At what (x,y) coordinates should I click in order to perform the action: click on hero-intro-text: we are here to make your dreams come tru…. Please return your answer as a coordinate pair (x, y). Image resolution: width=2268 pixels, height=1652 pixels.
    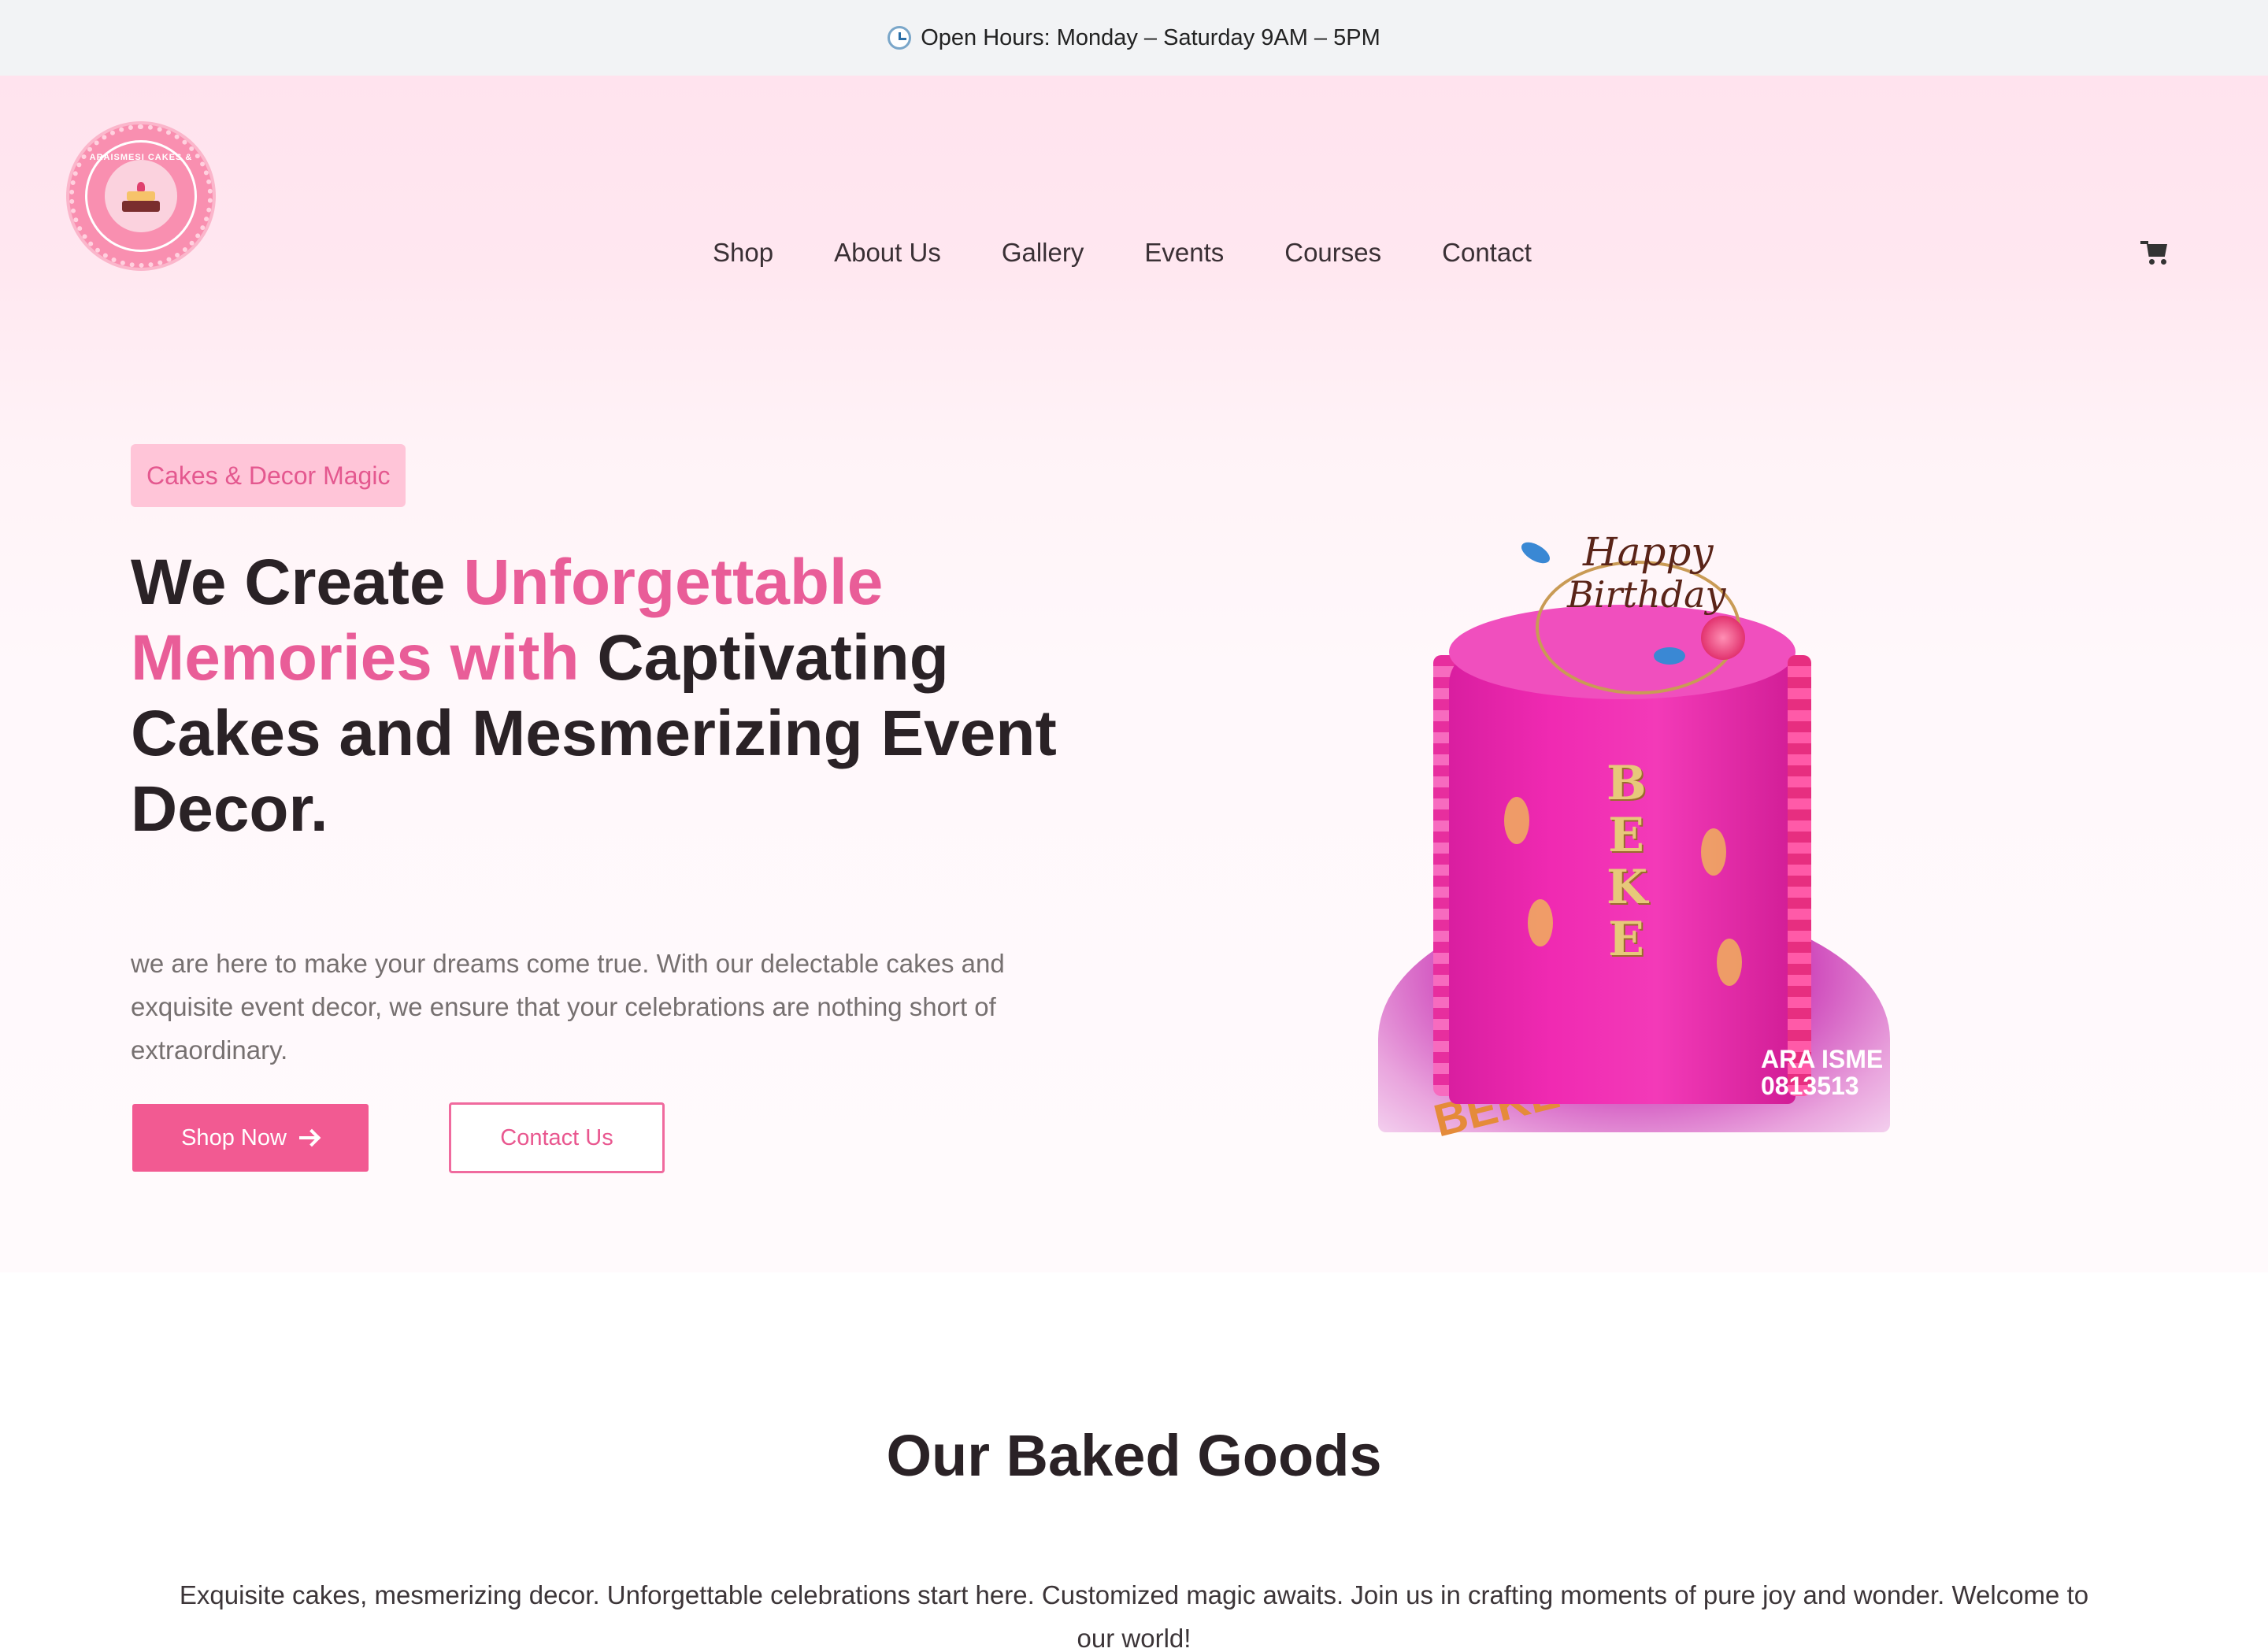
    Looking at the image, I should click on (568, 1007).